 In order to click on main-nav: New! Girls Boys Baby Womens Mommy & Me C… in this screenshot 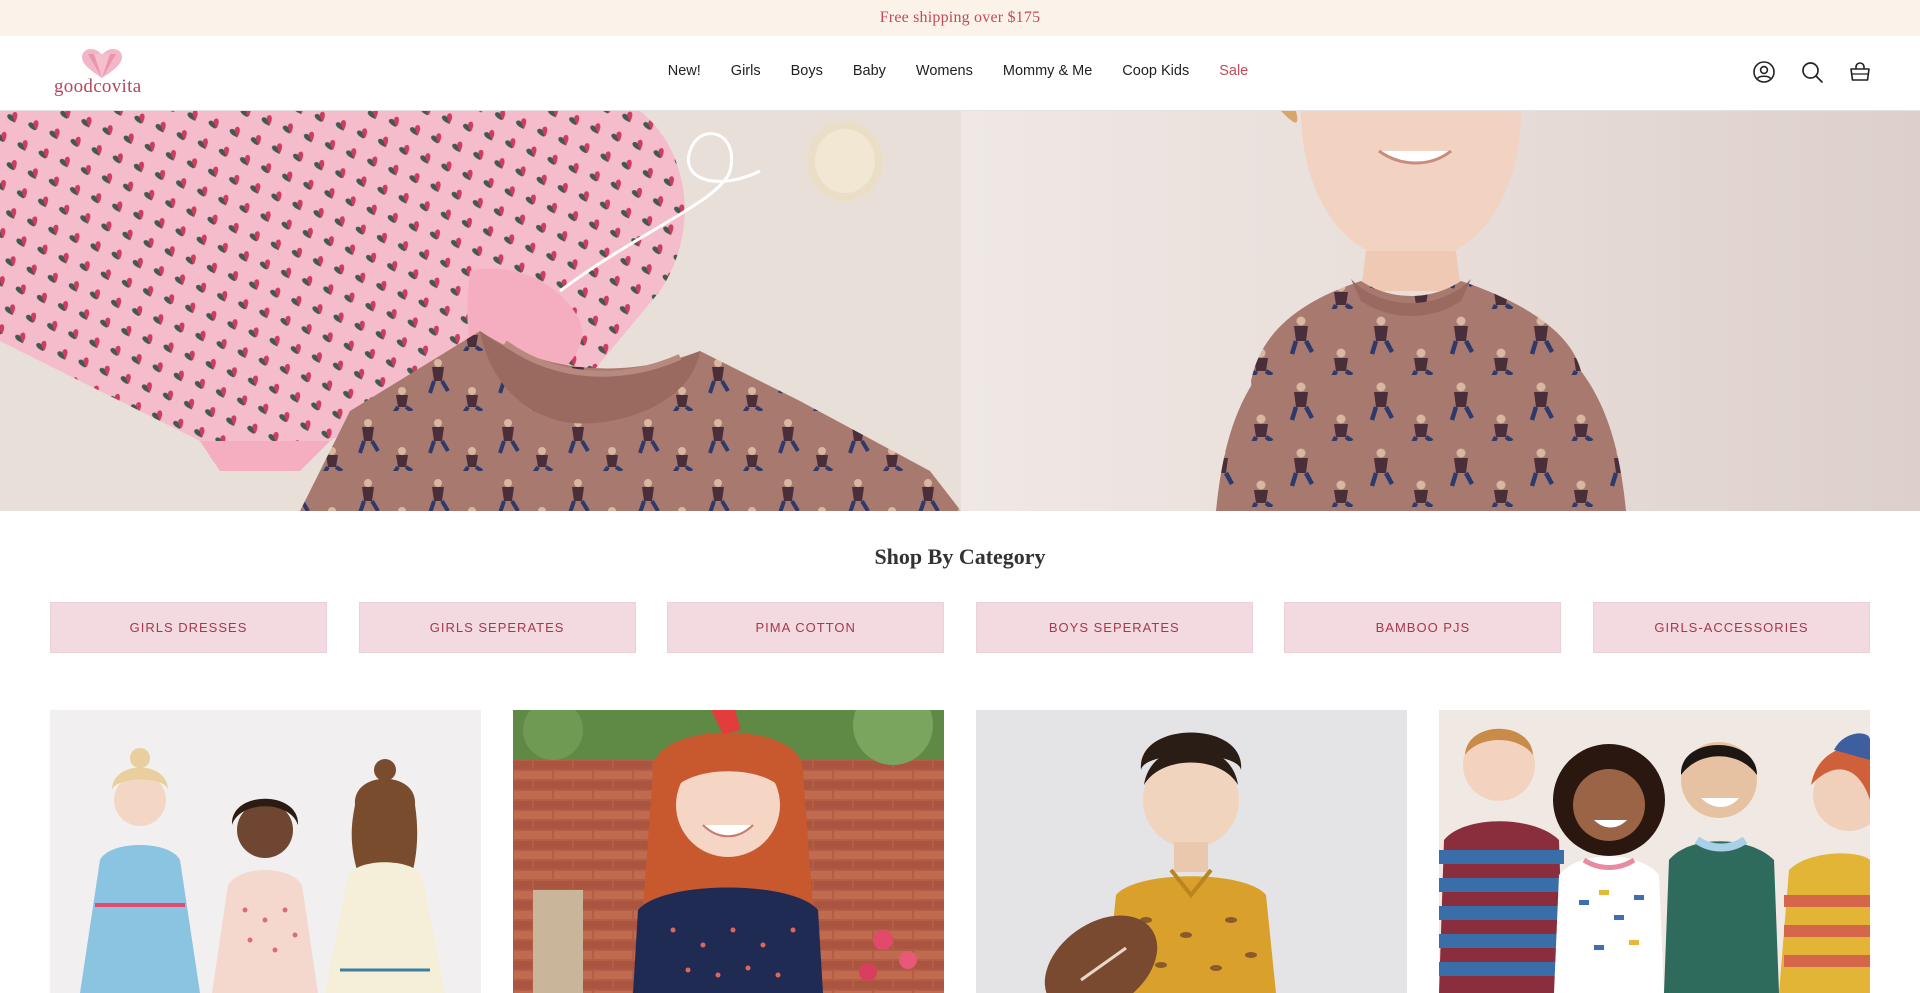, I will do `click(960, 71)`.